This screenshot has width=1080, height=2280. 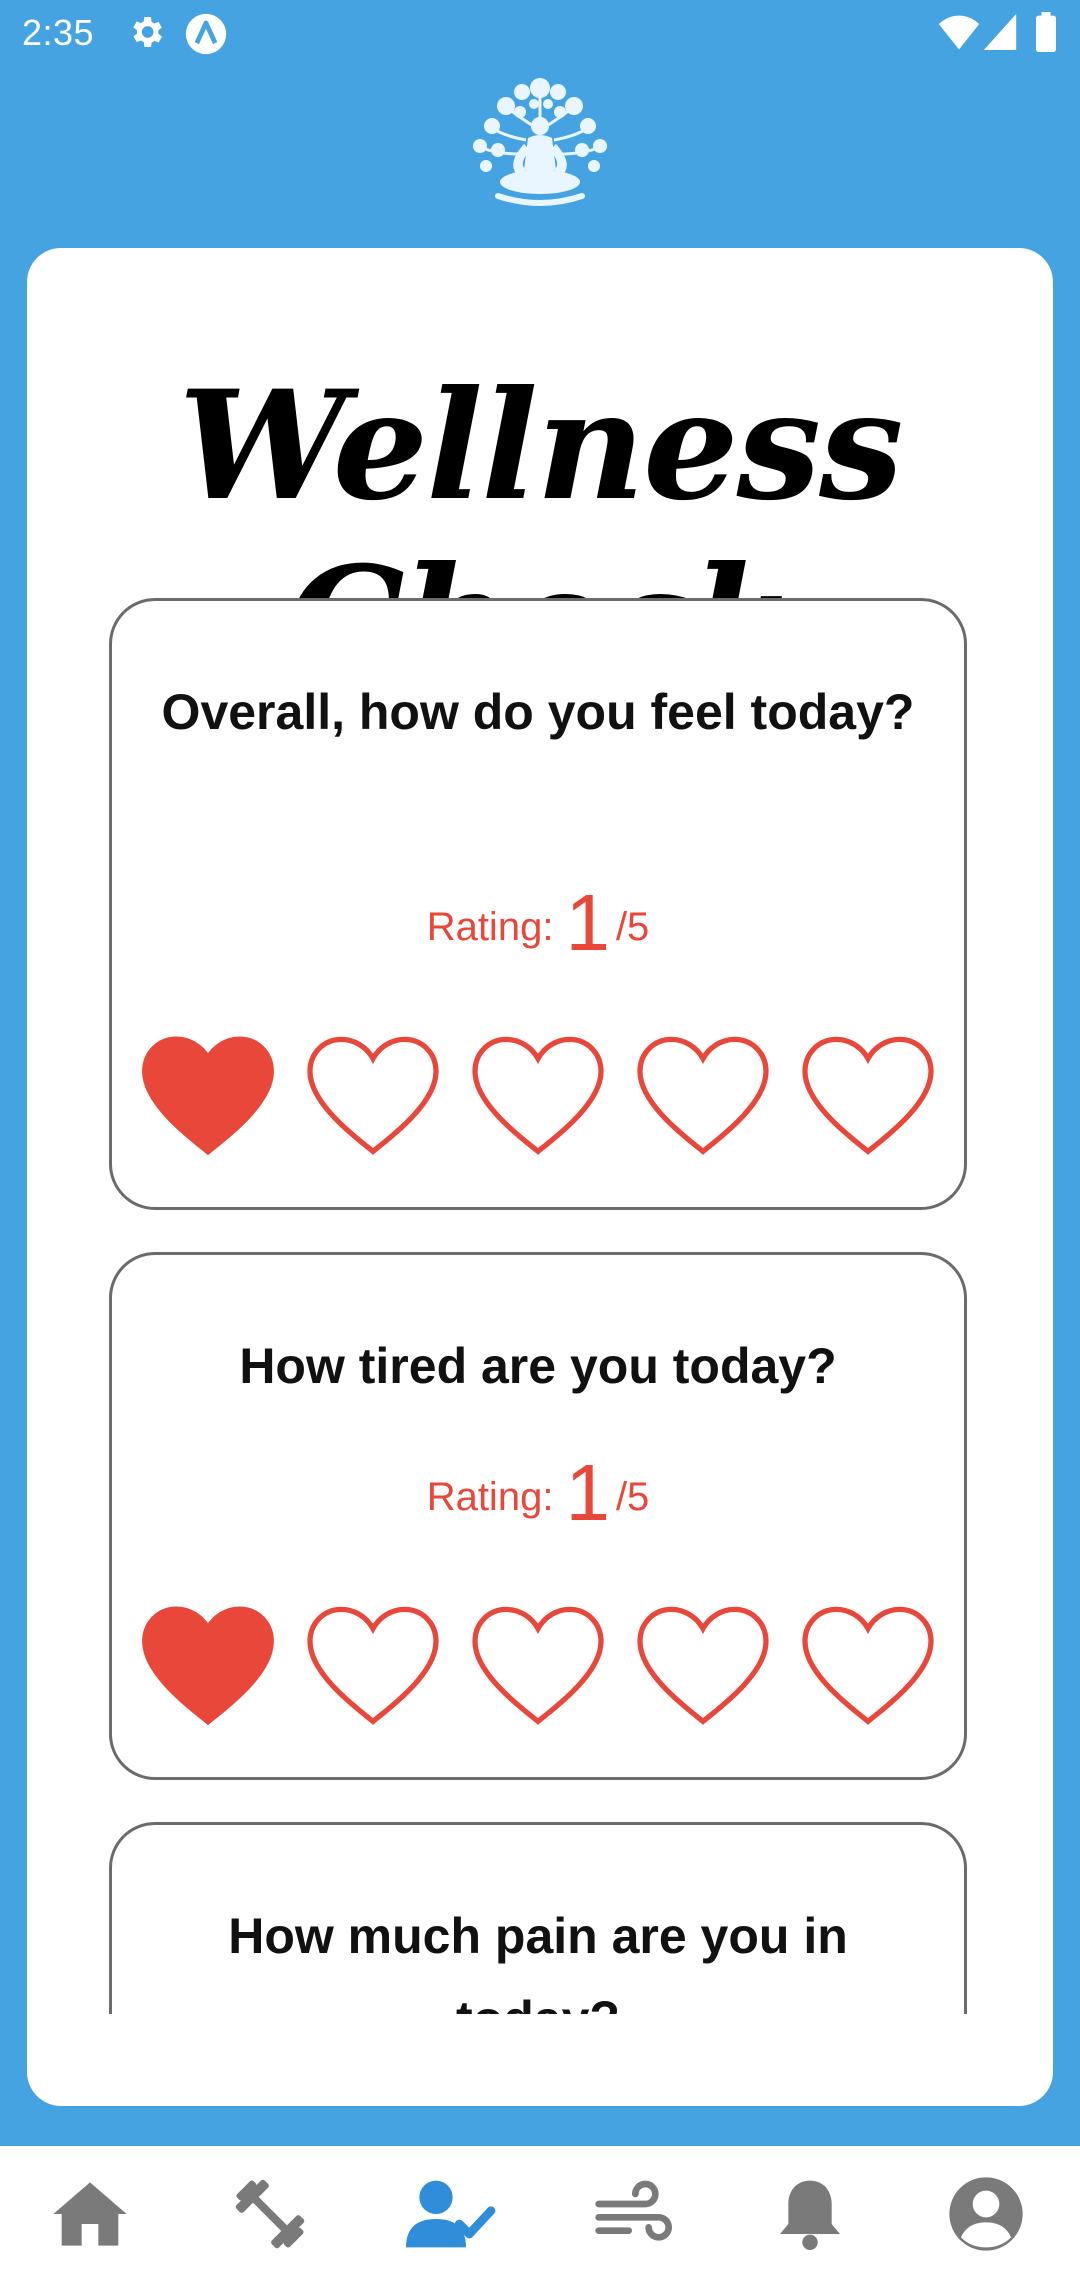 I want to click on question-text: How much pain are you in today?, so click(x=538, y=1961).